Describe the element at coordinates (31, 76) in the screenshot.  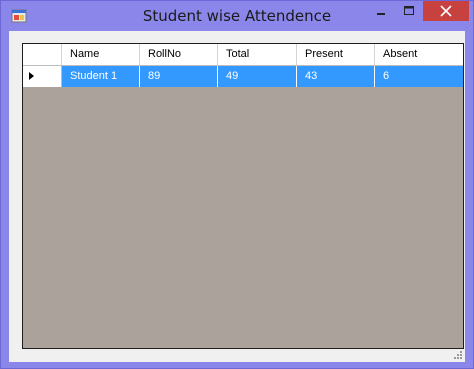
I see `current-row-arrow-icon` at that location.